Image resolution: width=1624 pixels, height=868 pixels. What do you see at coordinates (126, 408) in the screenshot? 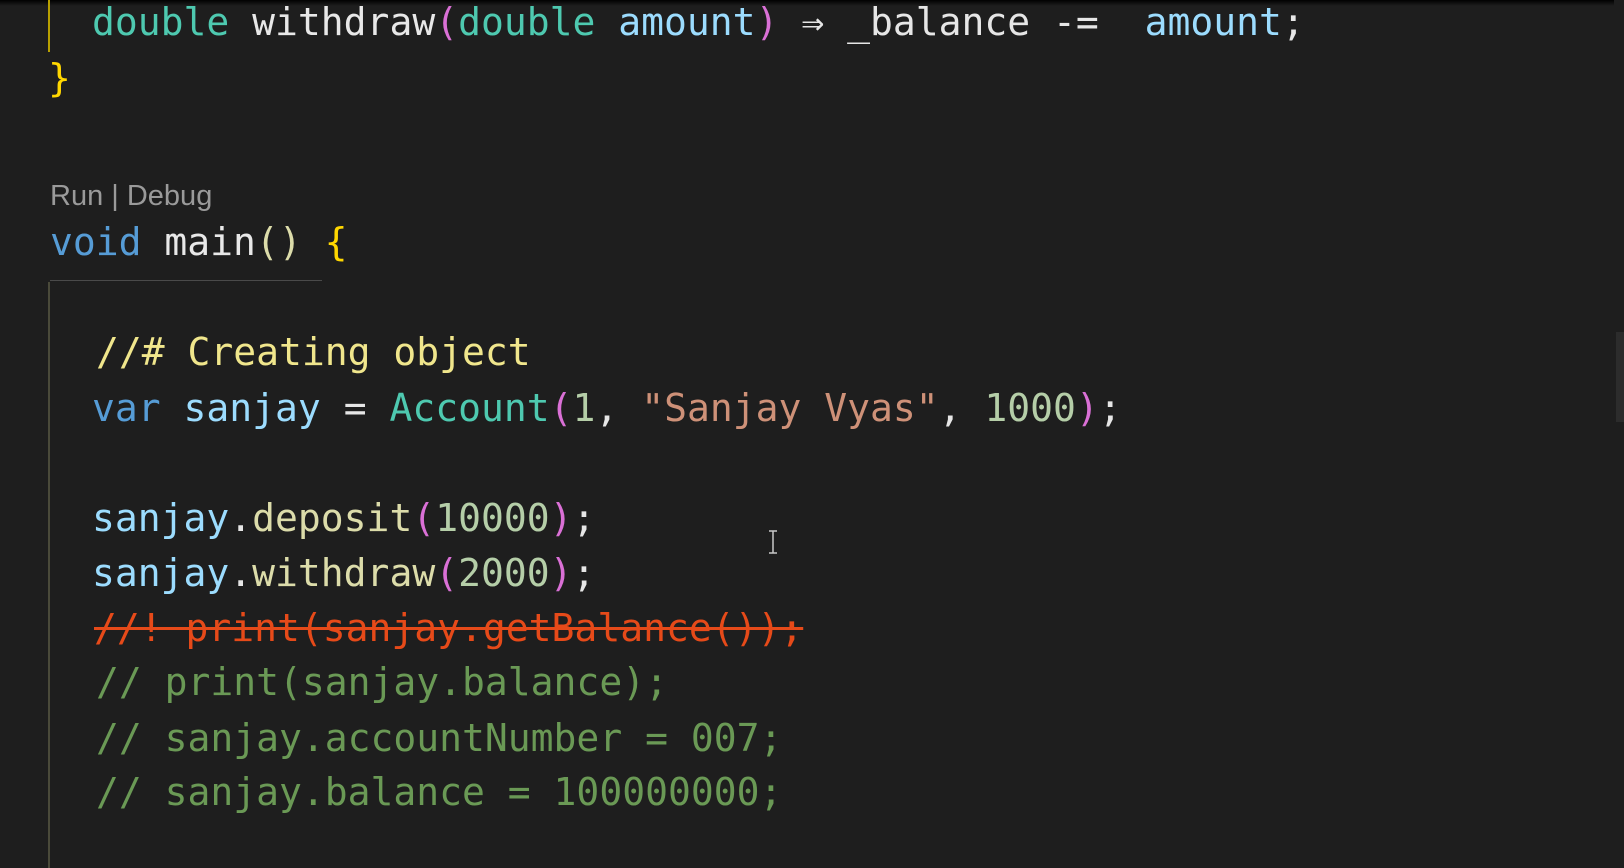
I see `var-keyword: var` at bounding box center [126, 408].